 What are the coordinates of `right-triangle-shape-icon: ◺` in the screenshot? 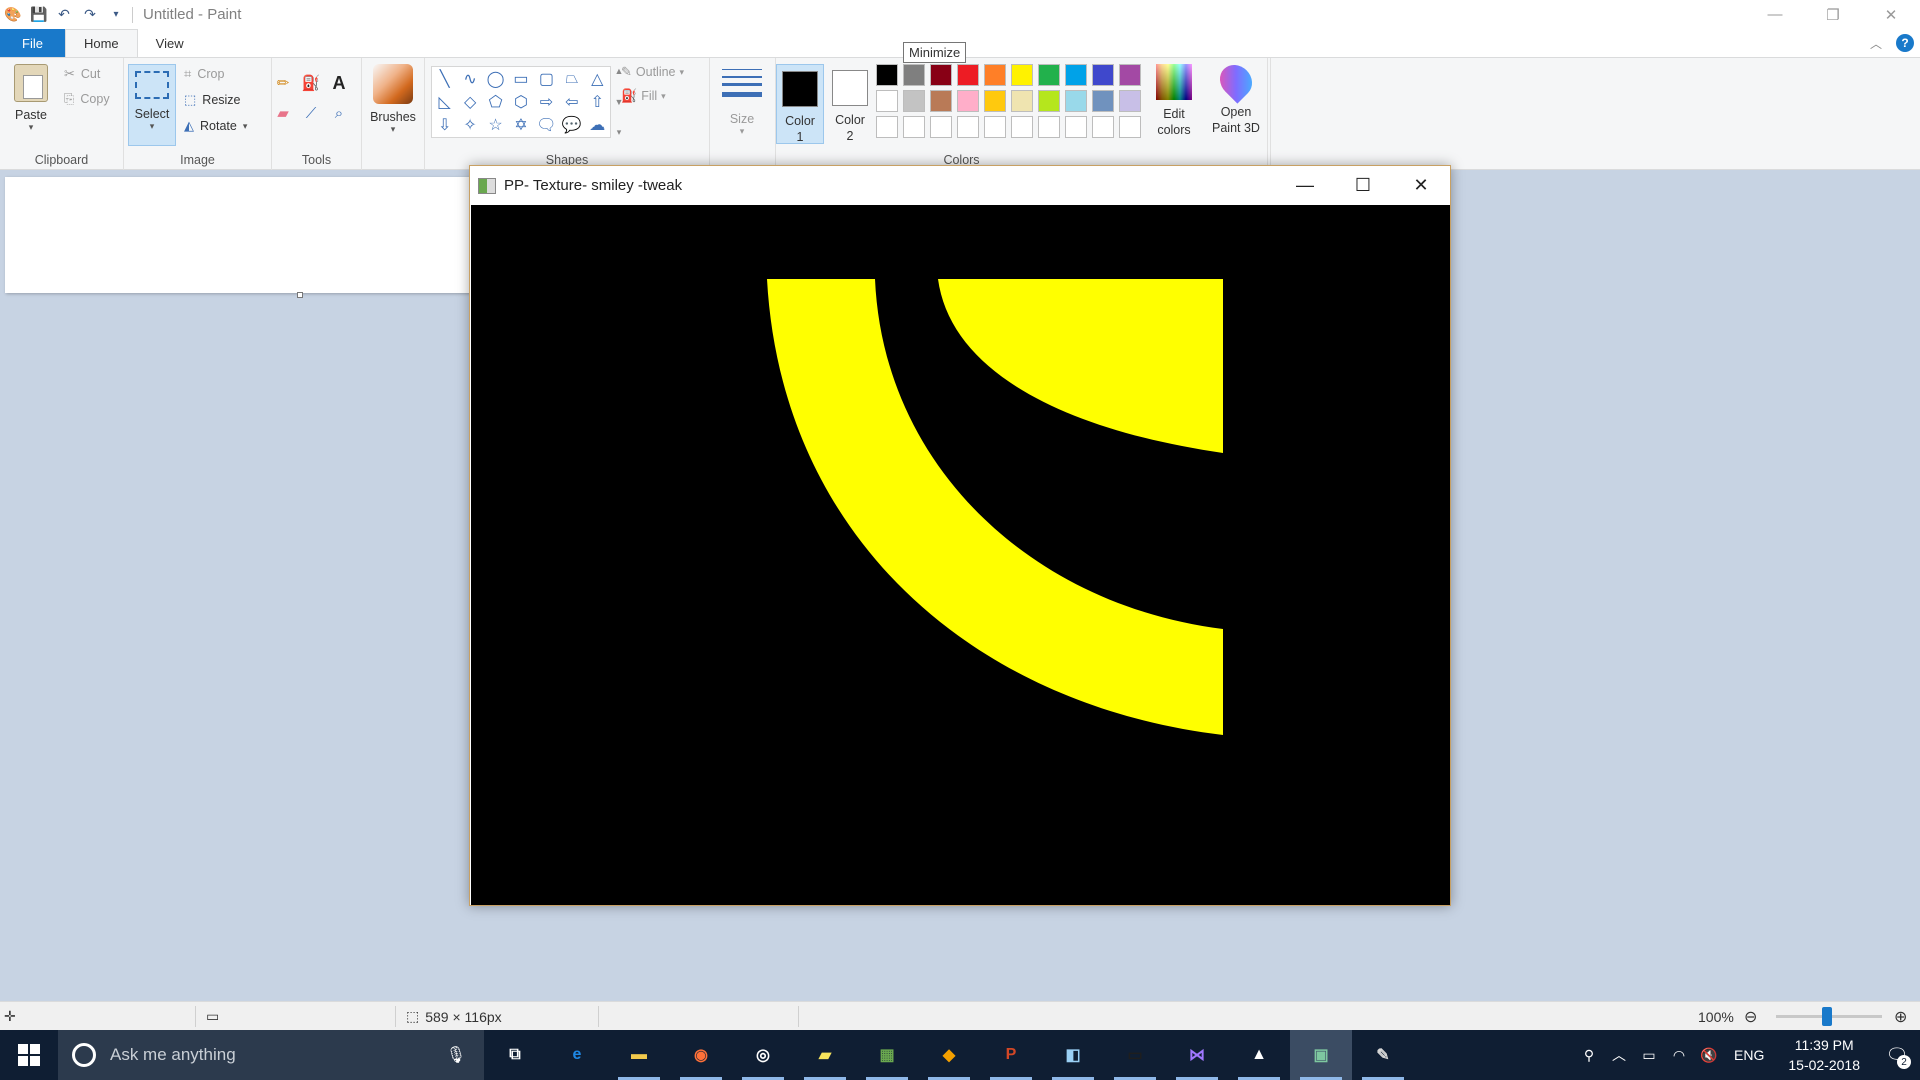 It's located at (444, 101).